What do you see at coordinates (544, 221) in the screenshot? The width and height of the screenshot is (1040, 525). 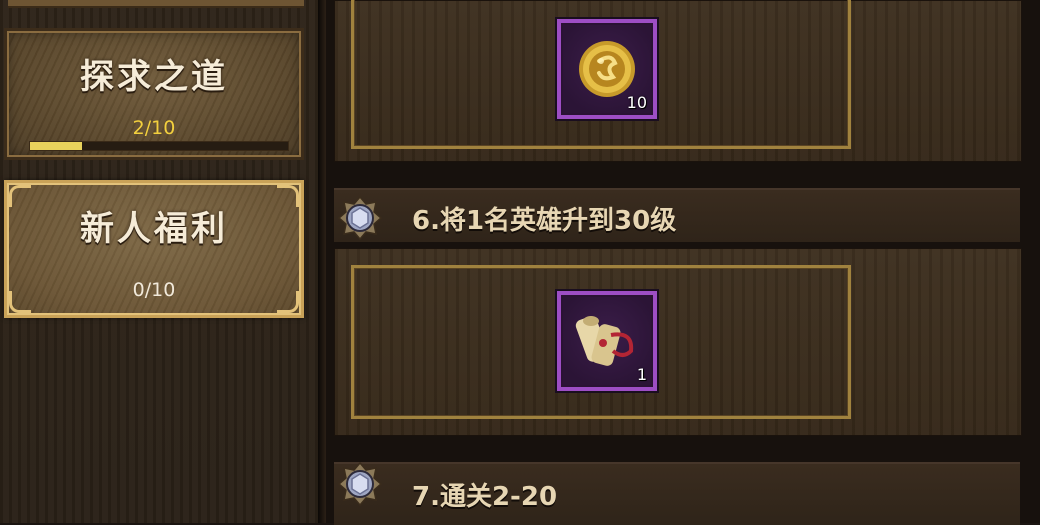 I see `task-title: 6.将1名英雄升到30级` at bounding box center [544, 221].